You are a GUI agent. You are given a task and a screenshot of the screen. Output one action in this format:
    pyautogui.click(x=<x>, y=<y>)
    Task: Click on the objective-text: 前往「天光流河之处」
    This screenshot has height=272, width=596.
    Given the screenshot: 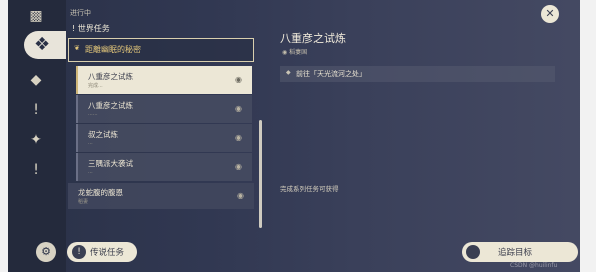 What is the action you would take?
    pyautogui.click(x=331, y=74)
    